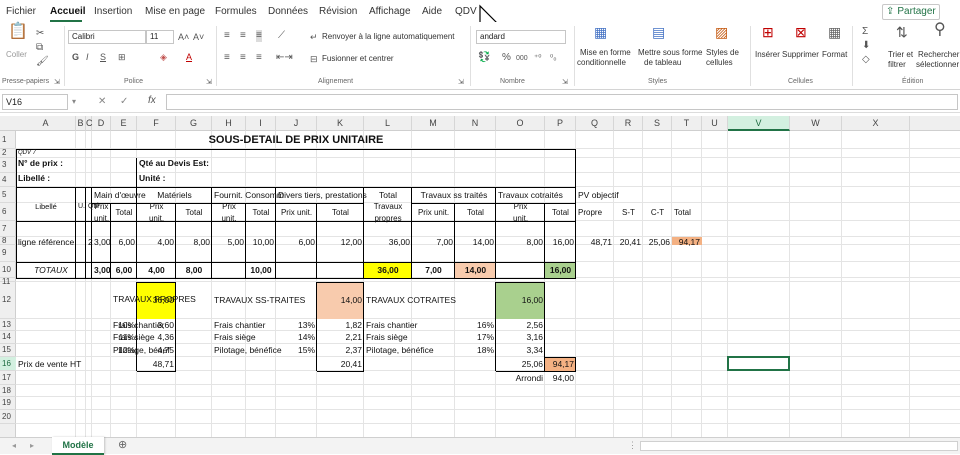 This screenshot has width=960, height=455. What do you see at coordinates (102, 102) in the screenshot?
I see `cancel-icon: ✕` at bounding box center [102, 102].